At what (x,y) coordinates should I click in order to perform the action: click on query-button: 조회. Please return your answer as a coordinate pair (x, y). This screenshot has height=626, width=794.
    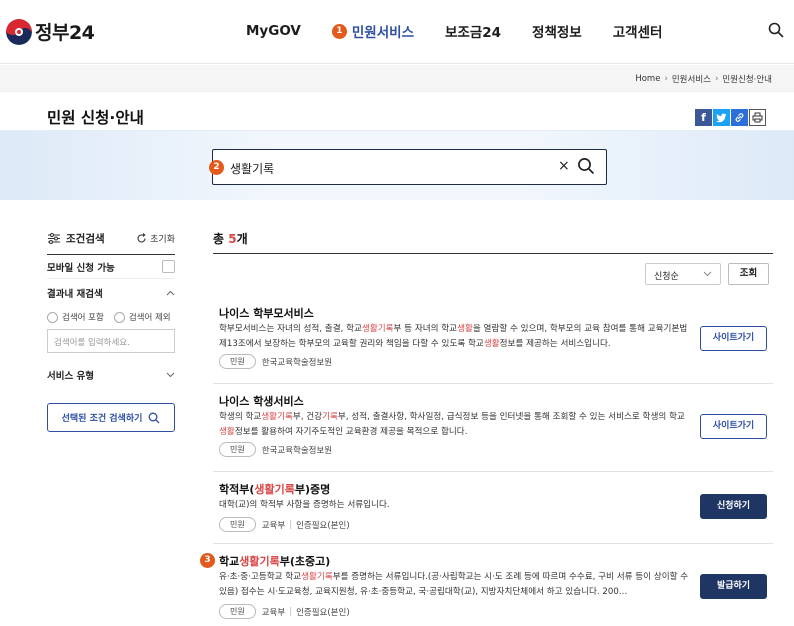
    Looking at the image, I should click on (748, 274).